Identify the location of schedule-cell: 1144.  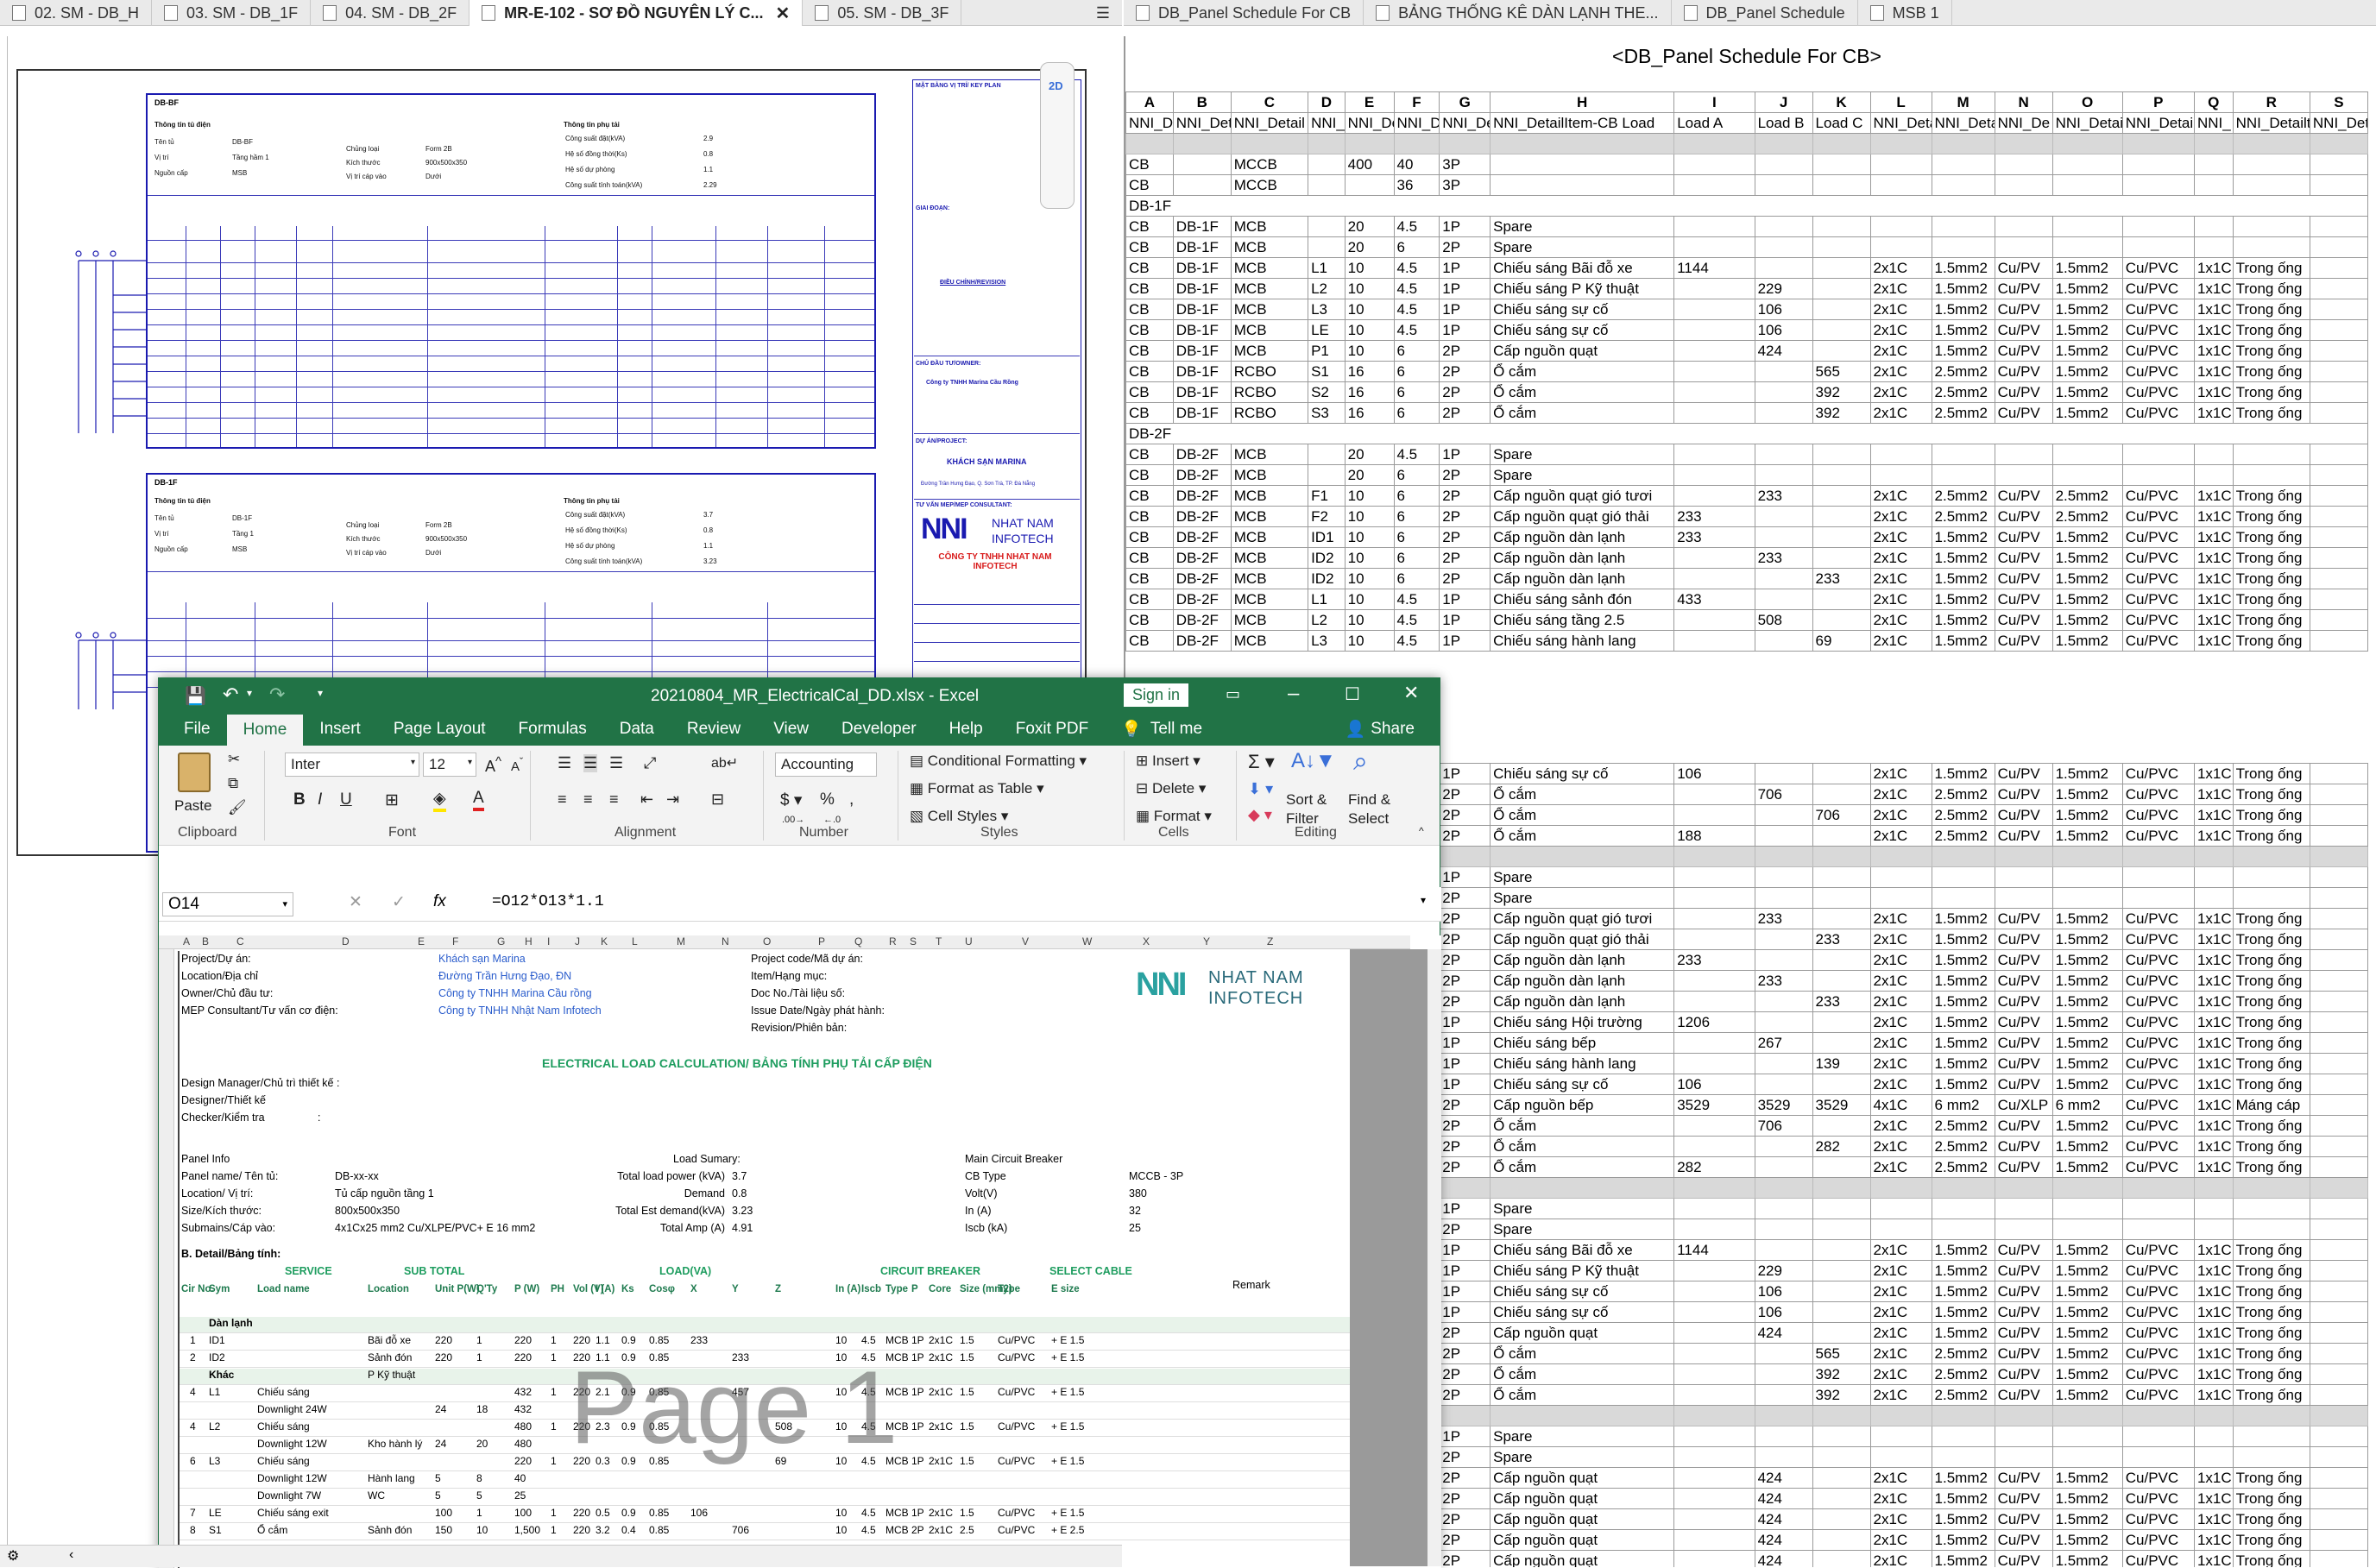
(1714, 268).